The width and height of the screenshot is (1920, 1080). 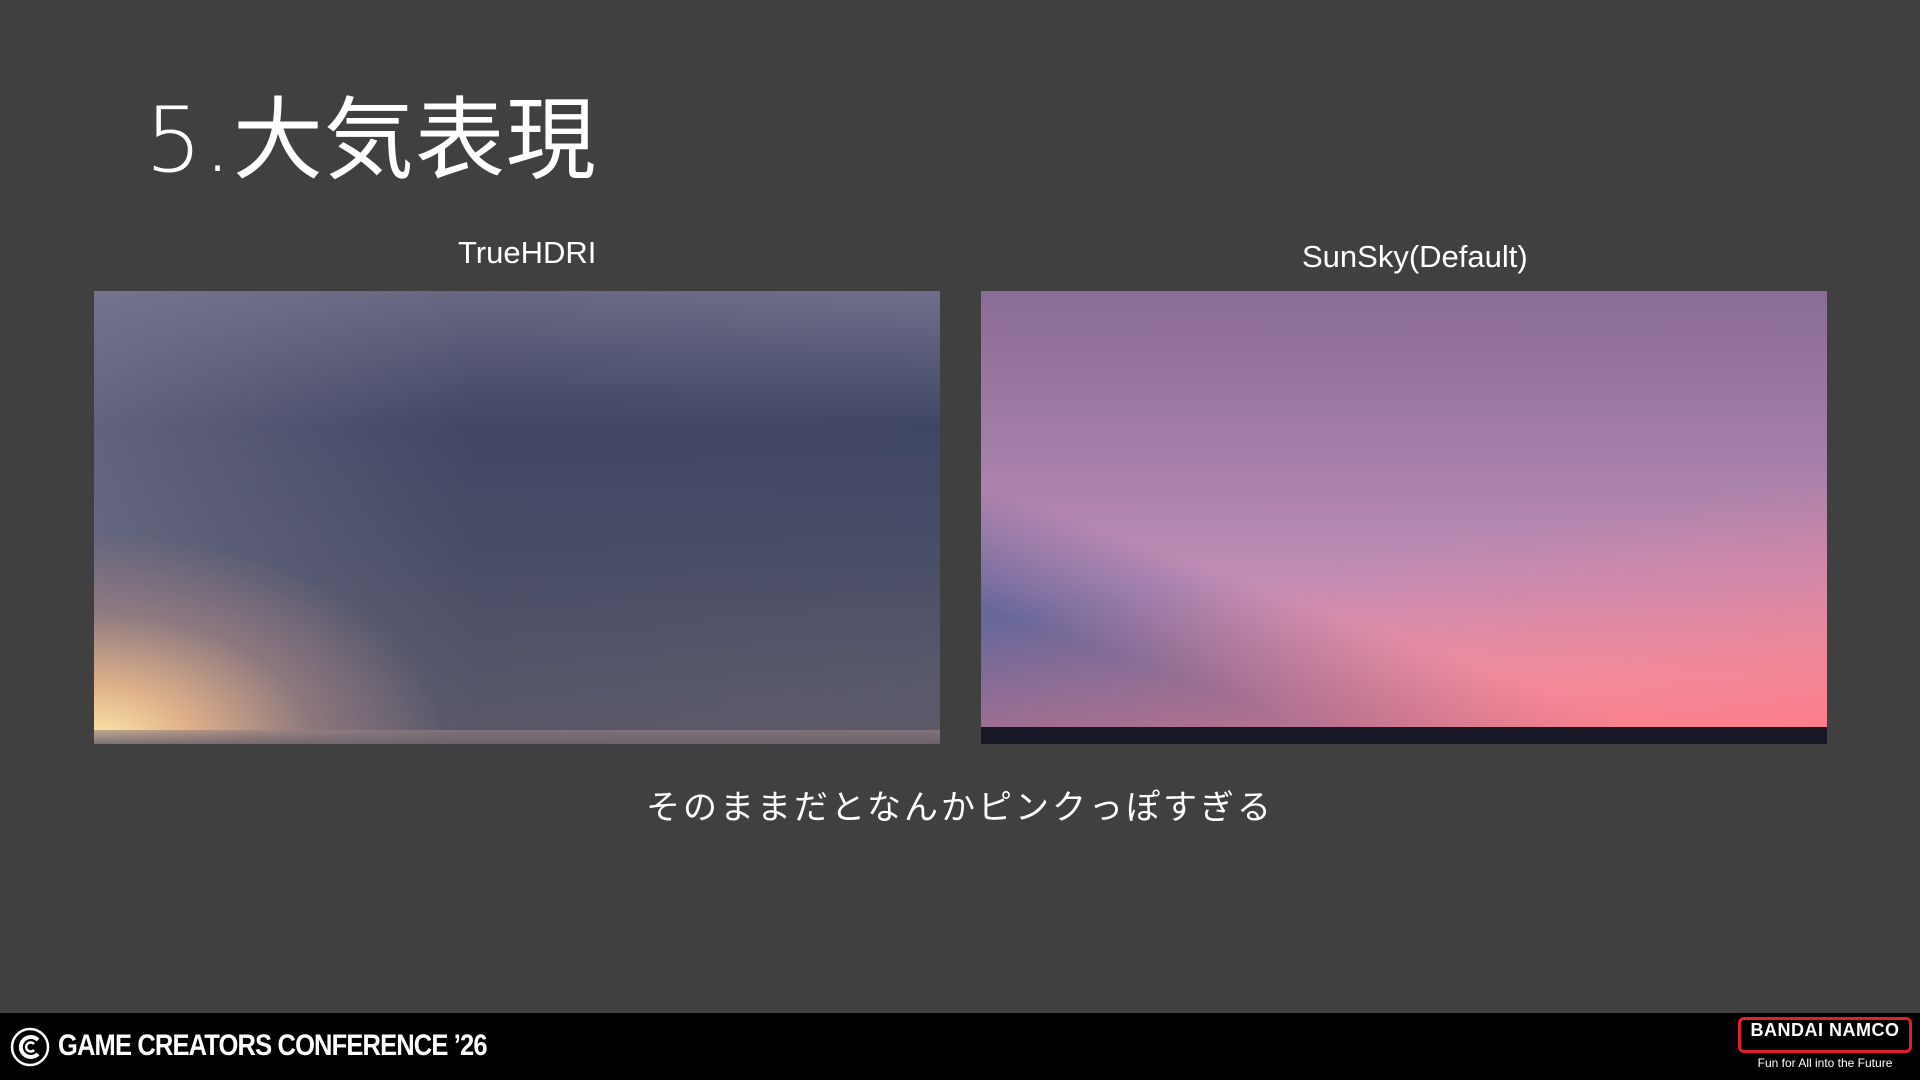 I want to click on gcc-logo-icon, so click(x=30, y=1047).